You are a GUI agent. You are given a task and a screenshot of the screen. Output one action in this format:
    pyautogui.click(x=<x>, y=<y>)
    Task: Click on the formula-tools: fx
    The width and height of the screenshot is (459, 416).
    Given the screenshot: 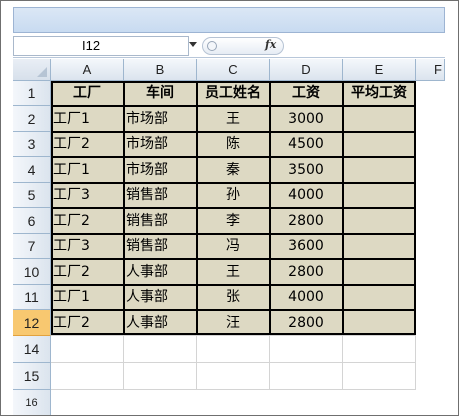 What is the action you would take?
    pyautogui.click(x=243, y=46)
    